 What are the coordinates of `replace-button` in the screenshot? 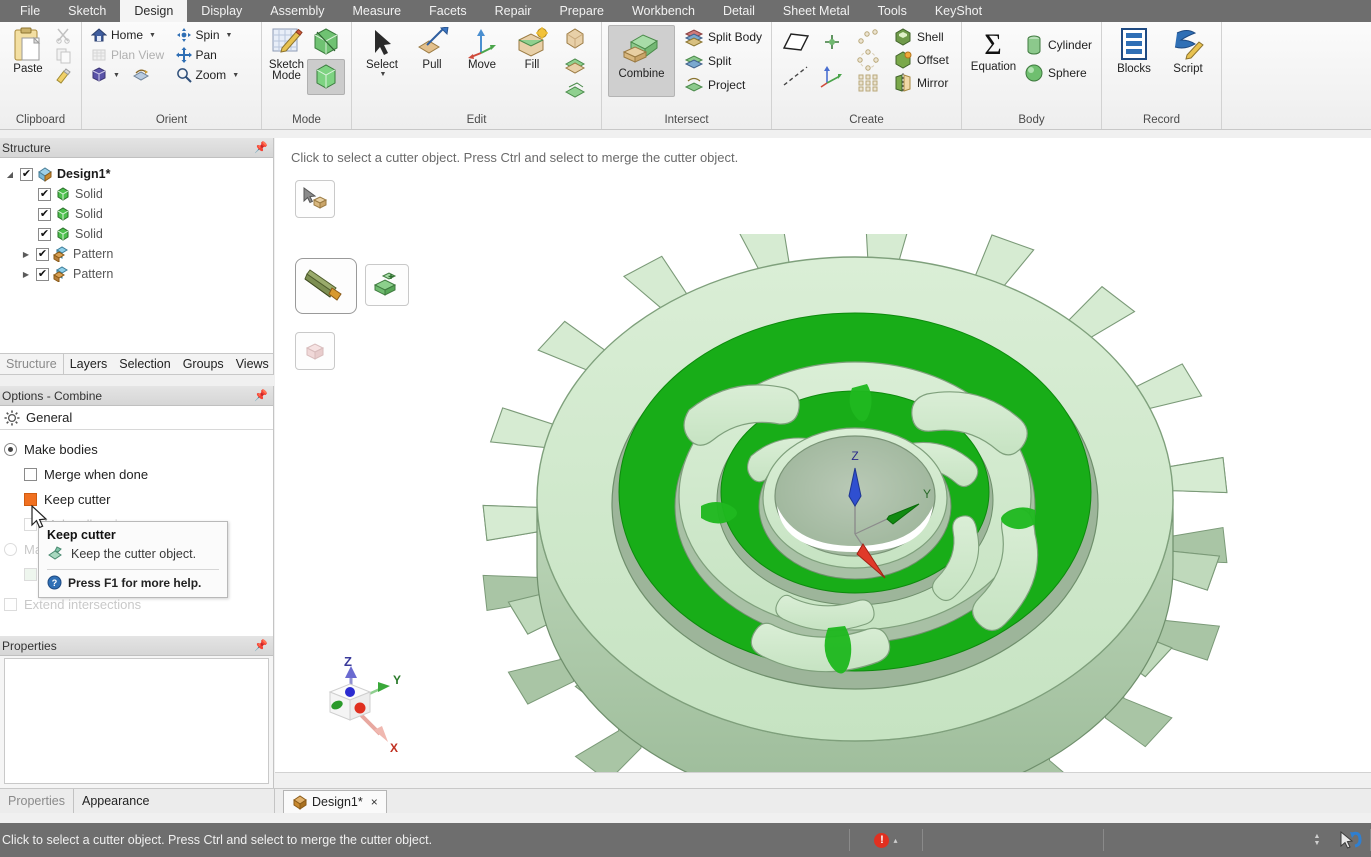 It's located at (575, 90).